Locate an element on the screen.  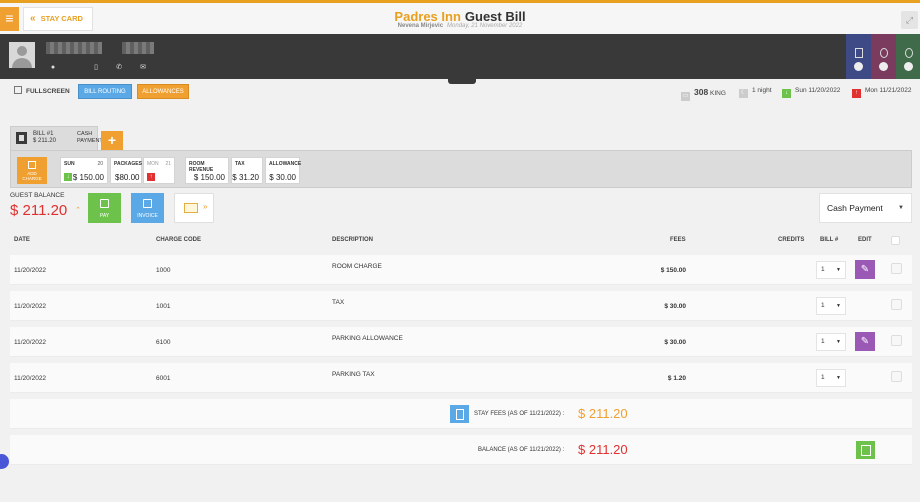
row-code: 1000 is located at coordinates (163, 270).